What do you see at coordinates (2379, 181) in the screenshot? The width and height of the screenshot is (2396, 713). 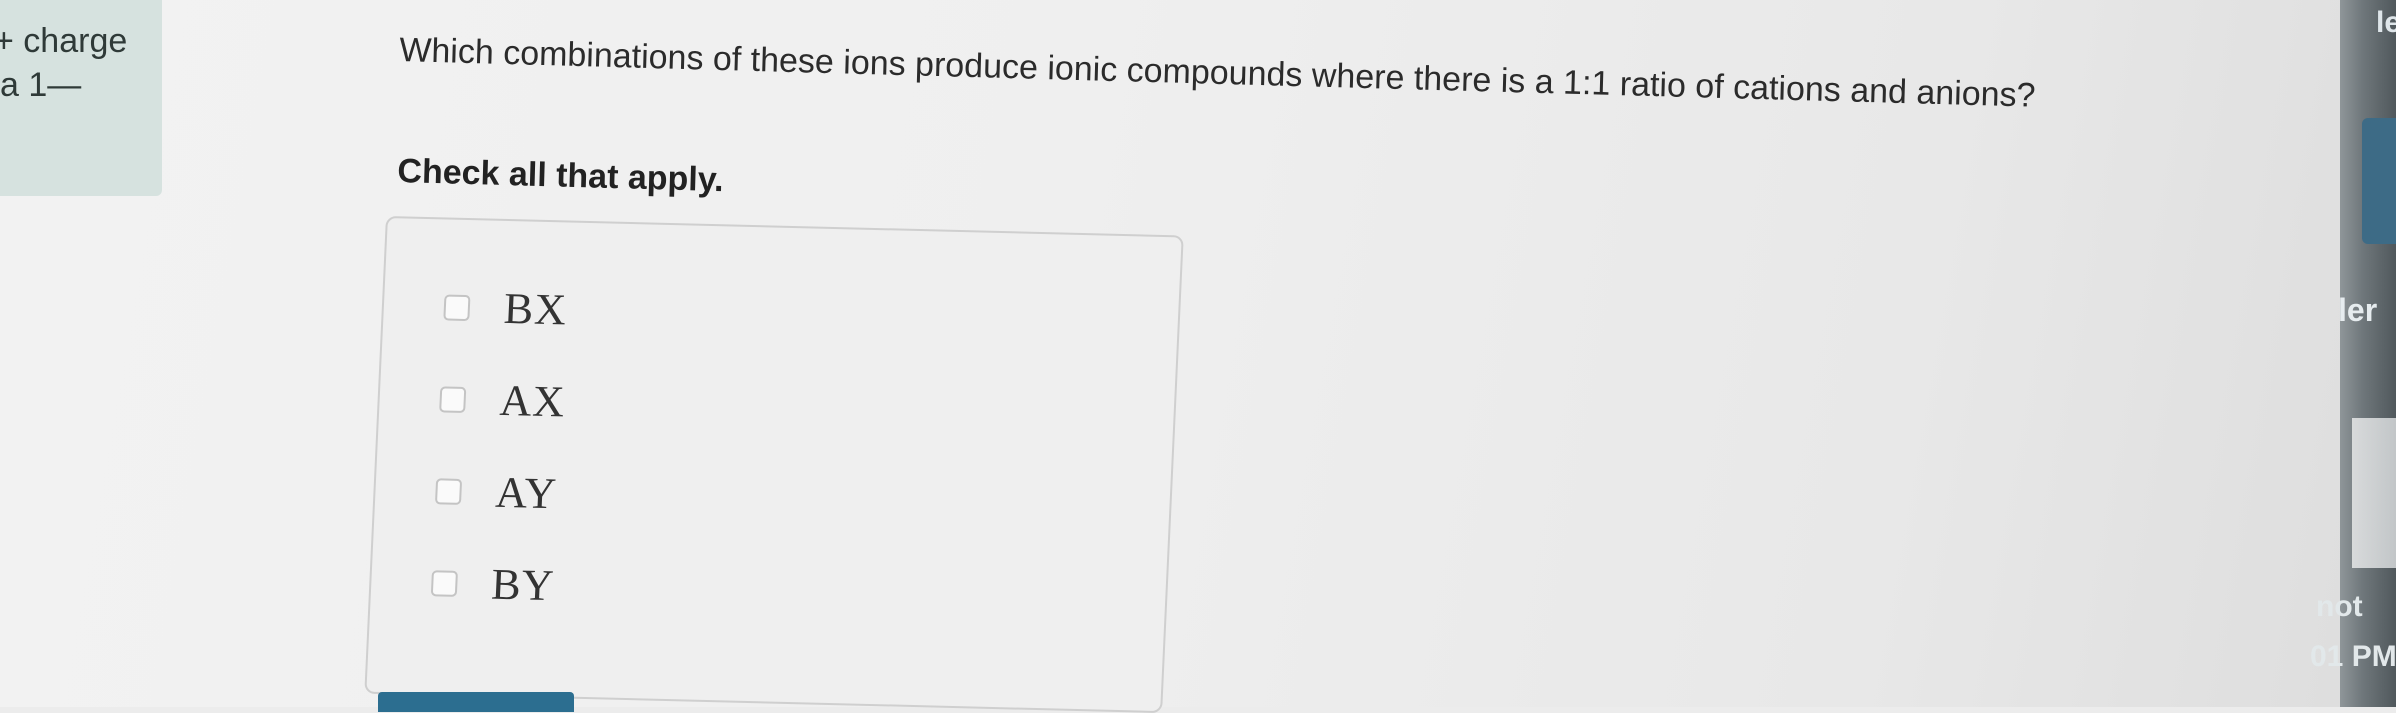 I see `right-edge-blue-tab` at bounding box center [2379, 181].